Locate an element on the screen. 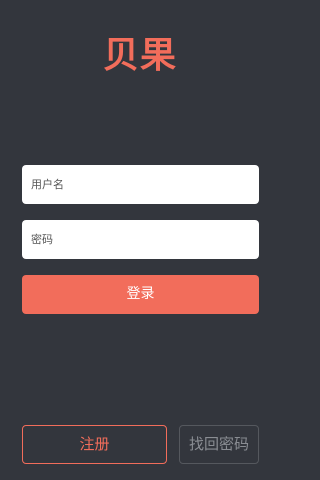 The width and height of the screenshot is (320, 480). register-button: 注册 is located at coordinates (94, 444).